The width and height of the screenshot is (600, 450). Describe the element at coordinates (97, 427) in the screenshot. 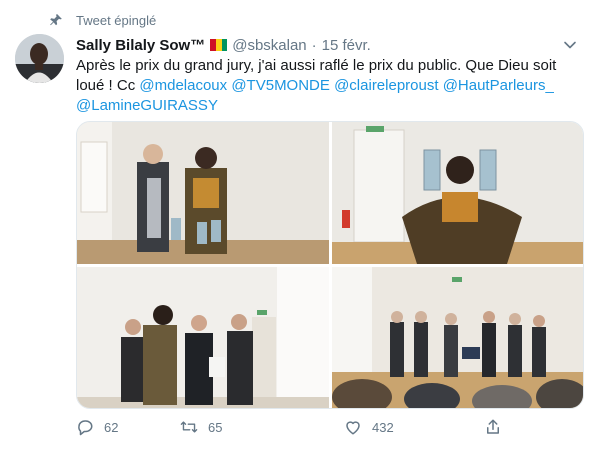

I see `reply-button: 62` at that location.